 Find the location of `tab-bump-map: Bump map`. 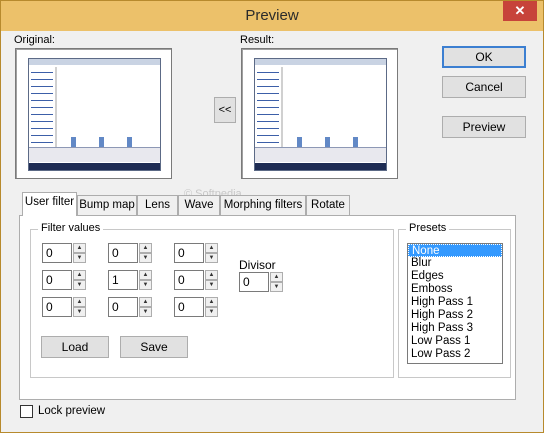

tab-bump-map: Bump map is located at coordinates (107, 205).